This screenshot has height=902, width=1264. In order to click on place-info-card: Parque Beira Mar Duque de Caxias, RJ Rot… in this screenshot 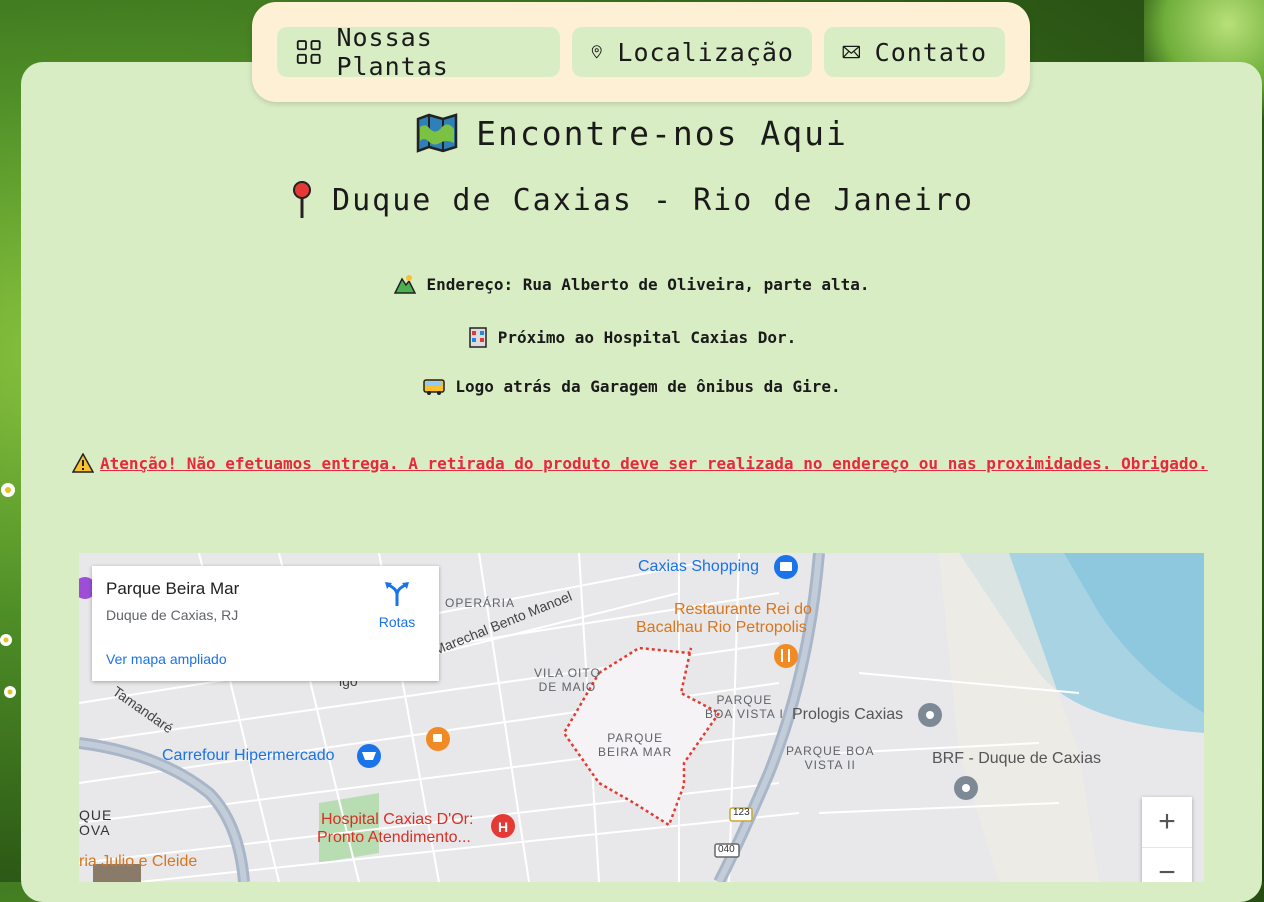, I will do `click(265, 623)`.